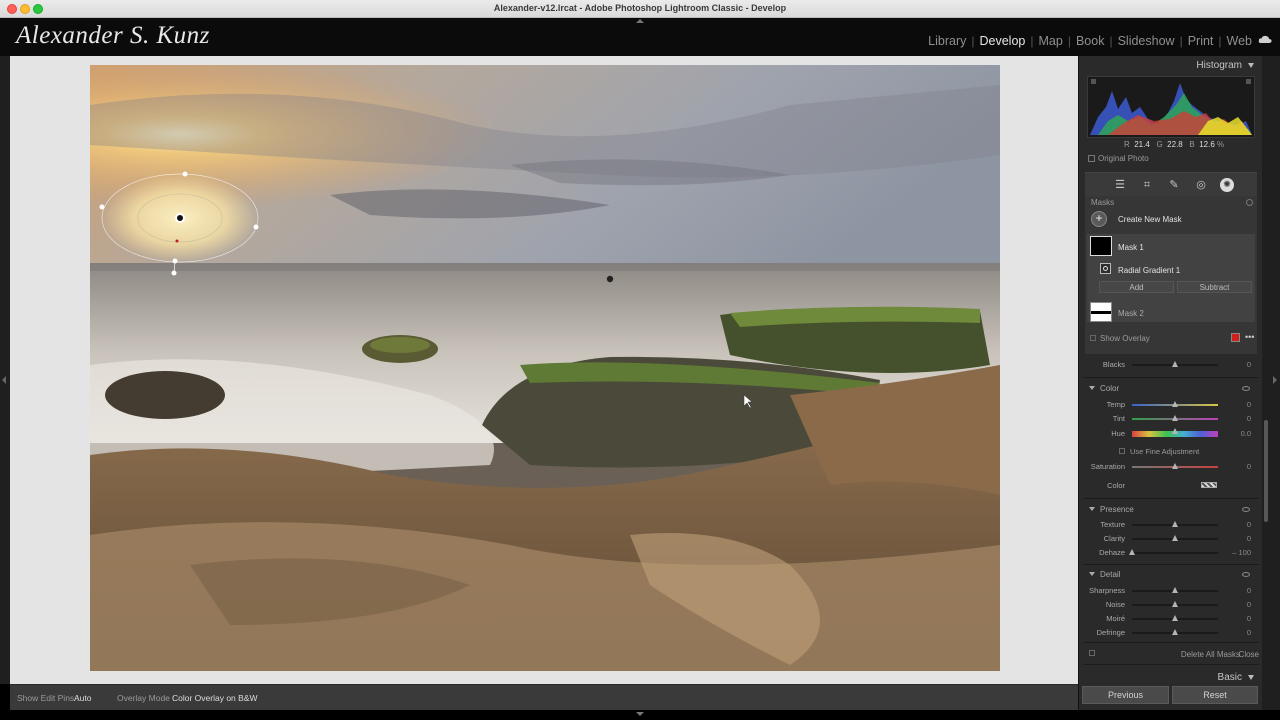 Image resolution: width=1280 pixels, height=720 pixels. I want to click on noise-slider, so click(1175, 604).